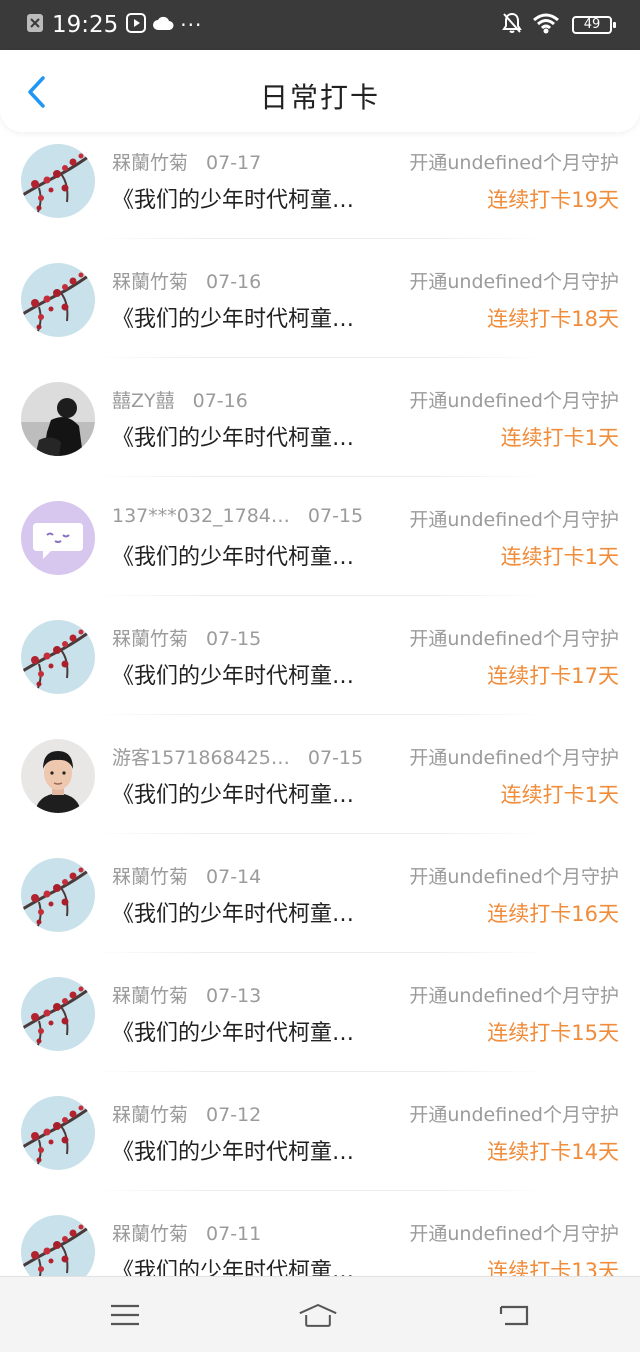 The width and height of the screenshot is (640, 1352). I want to click on user-meta: 游客1571868425… 07-15, so click(237, 756).